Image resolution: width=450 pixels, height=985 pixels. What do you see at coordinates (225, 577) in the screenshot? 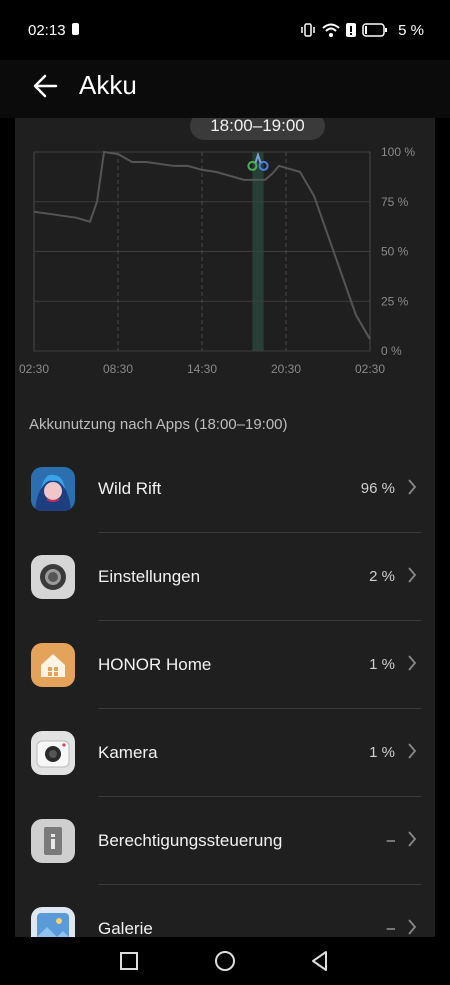
I see `list-item-einstellungen: Einstellungen 2 %` at bounding box center [225, 577].